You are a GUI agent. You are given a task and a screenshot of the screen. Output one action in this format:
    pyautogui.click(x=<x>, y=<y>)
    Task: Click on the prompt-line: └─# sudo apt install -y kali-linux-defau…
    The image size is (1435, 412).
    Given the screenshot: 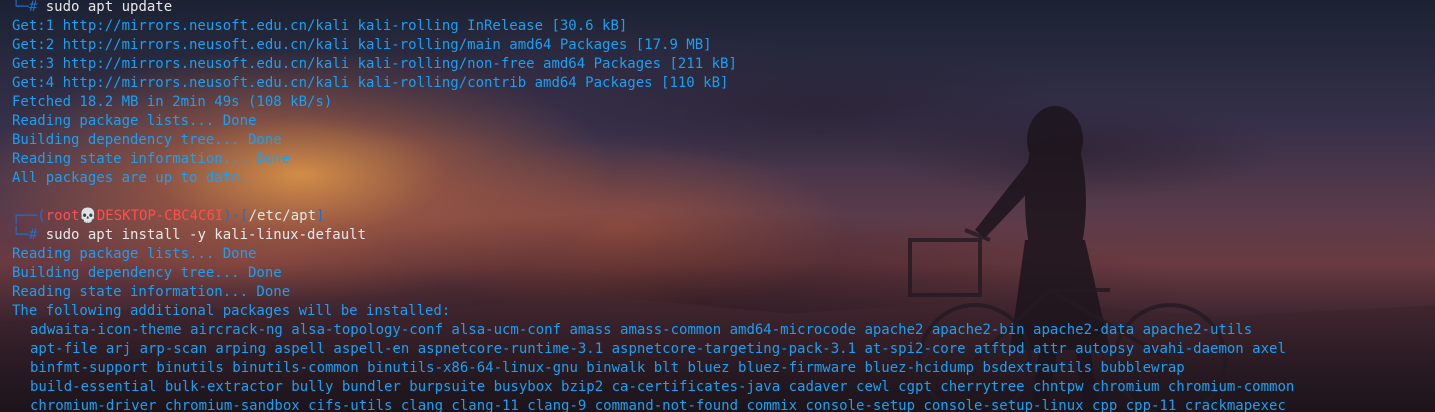 What is the action you would take?
    pyautogui.click(x=723, y=235)
    